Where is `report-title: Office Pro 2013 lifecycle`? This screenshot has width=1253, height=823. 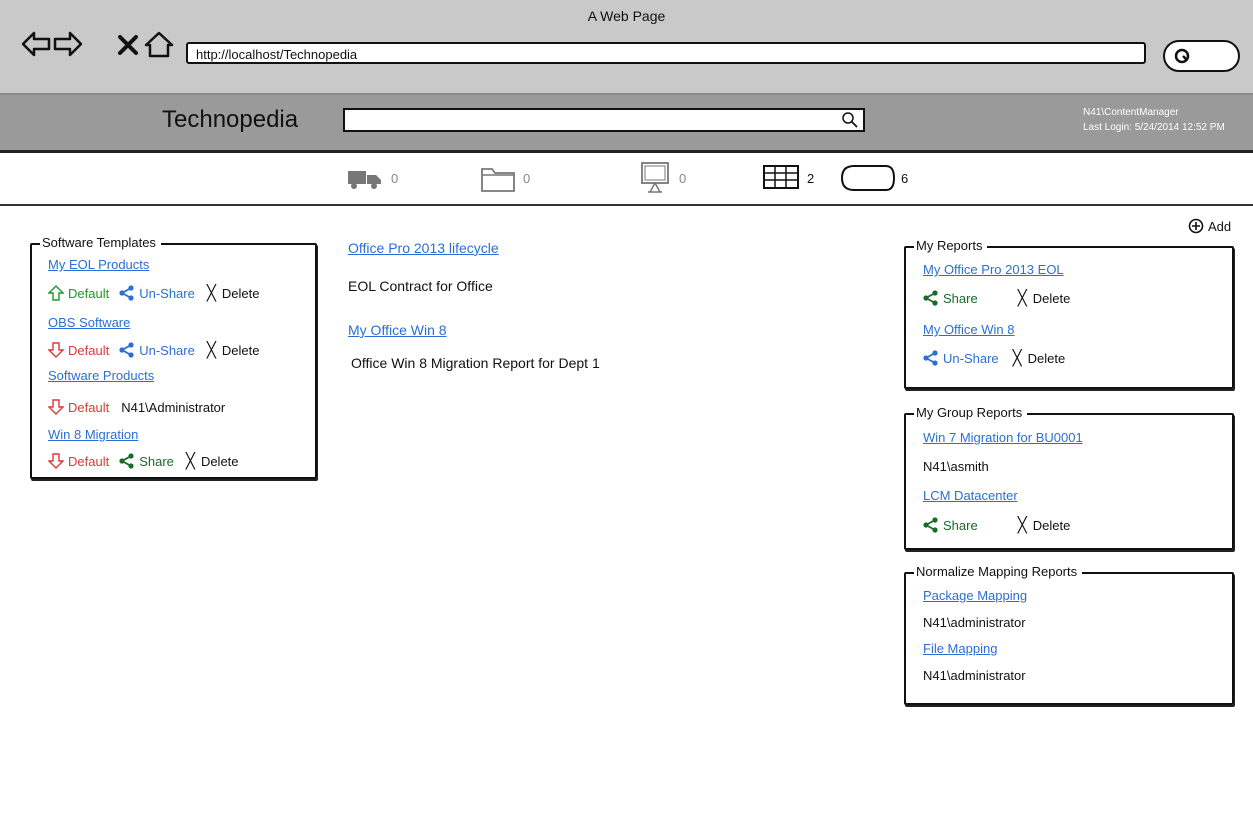 report-title: Office Pro 2013 lifecycle is located at coordinates (423, 248).